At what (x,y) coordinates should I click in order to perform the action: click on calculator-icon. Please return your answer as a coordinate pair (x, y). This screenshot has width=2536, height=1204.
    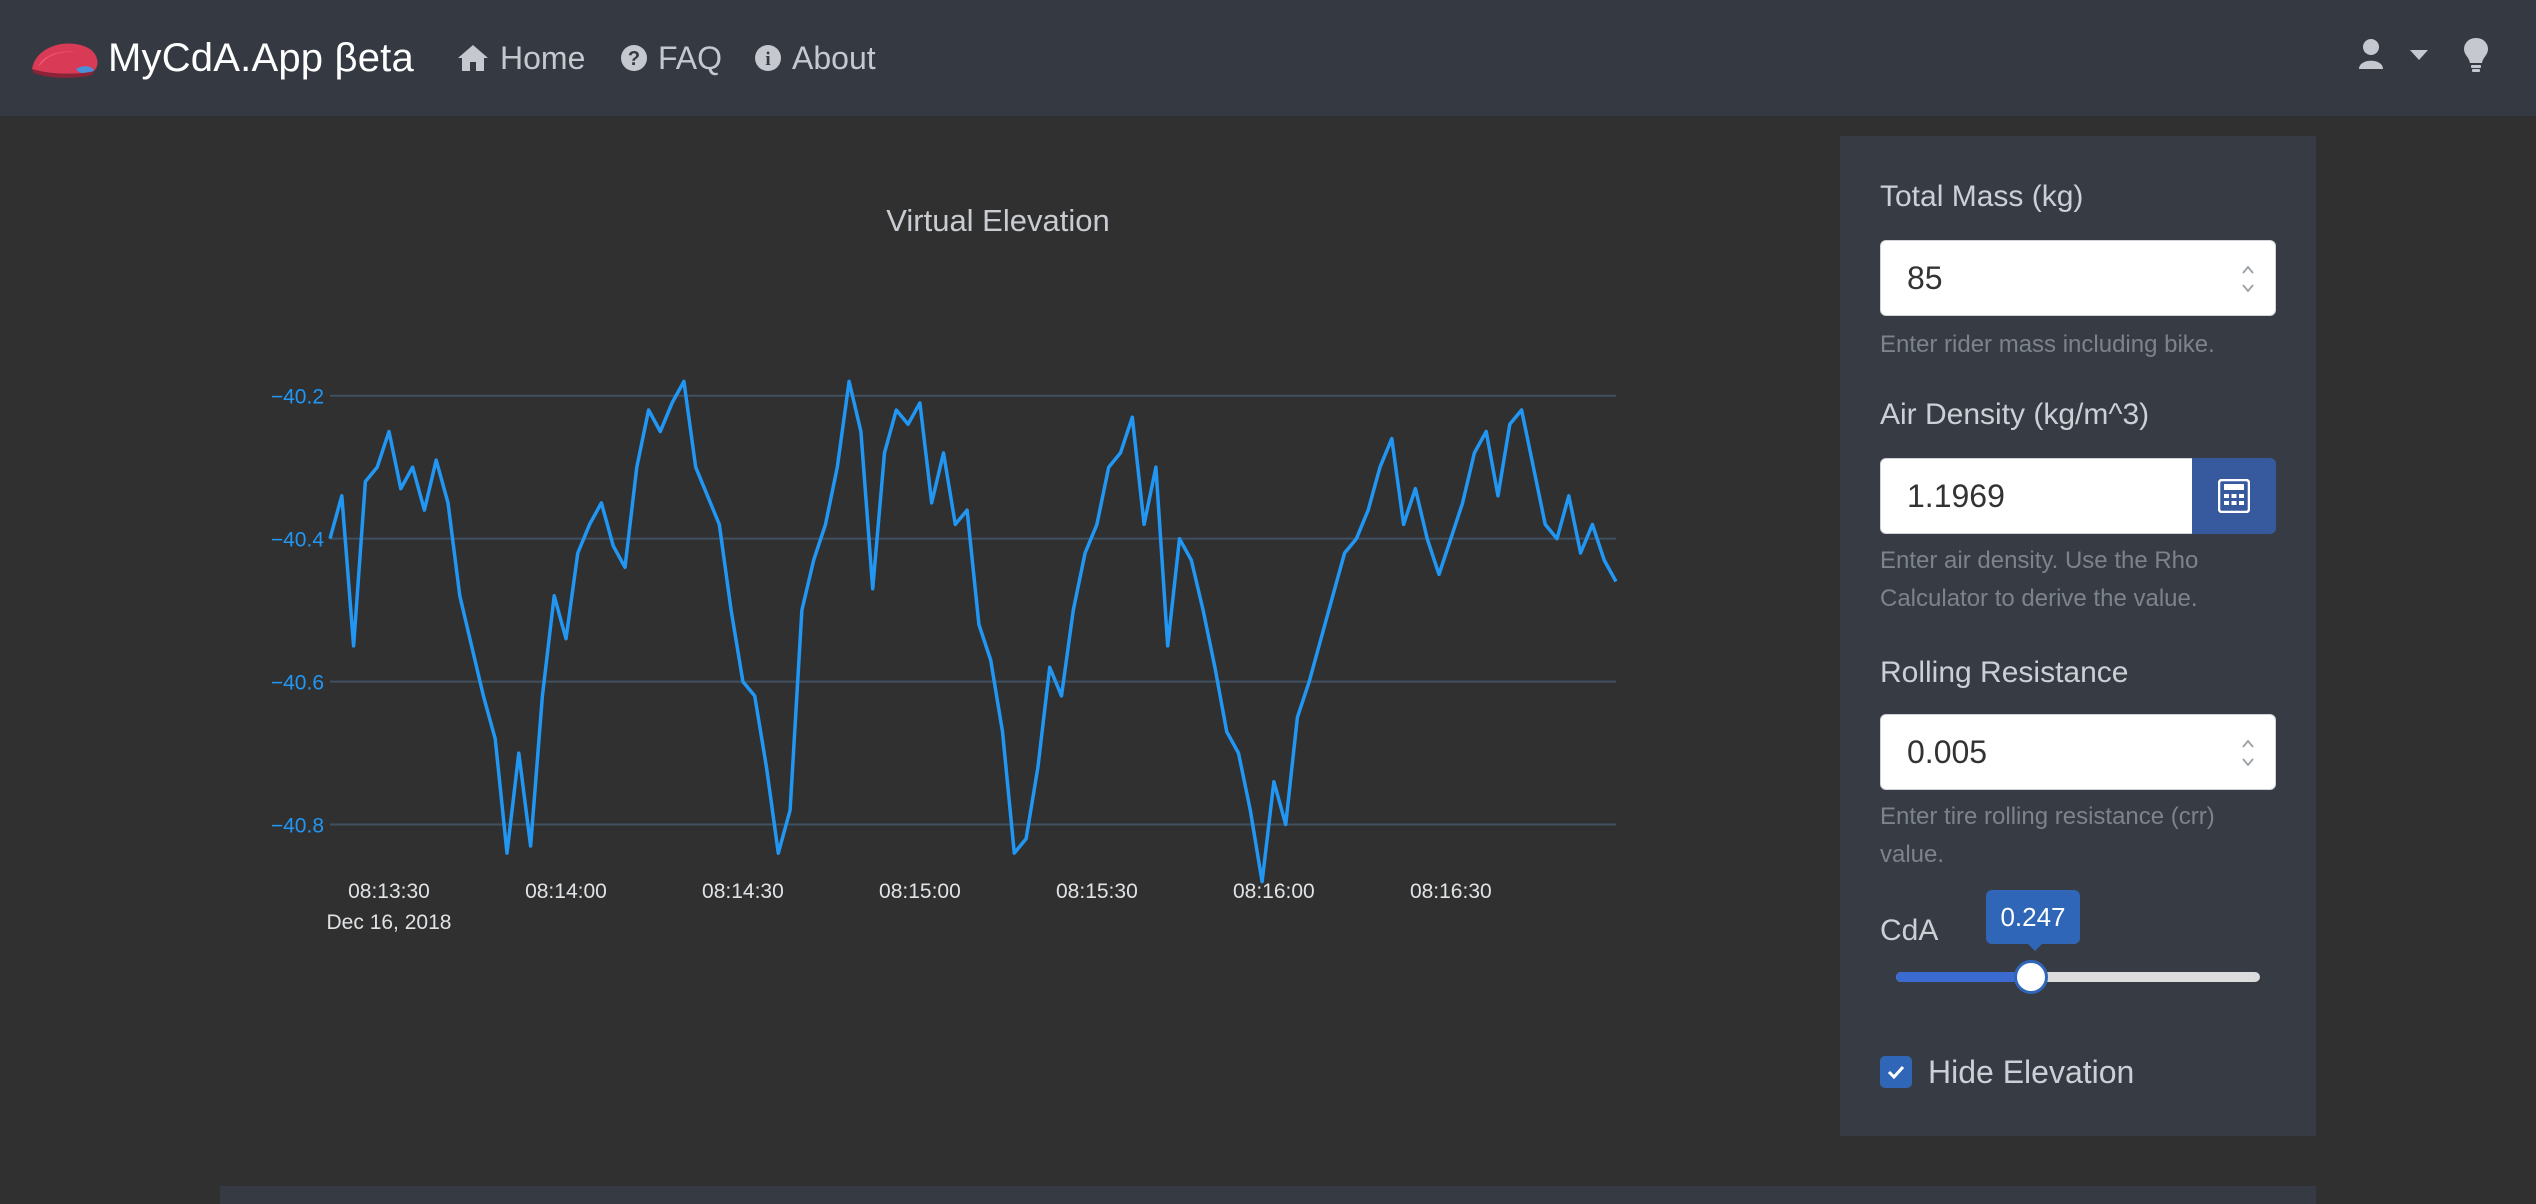
    Looking at the image, I should click on (2234, 496).